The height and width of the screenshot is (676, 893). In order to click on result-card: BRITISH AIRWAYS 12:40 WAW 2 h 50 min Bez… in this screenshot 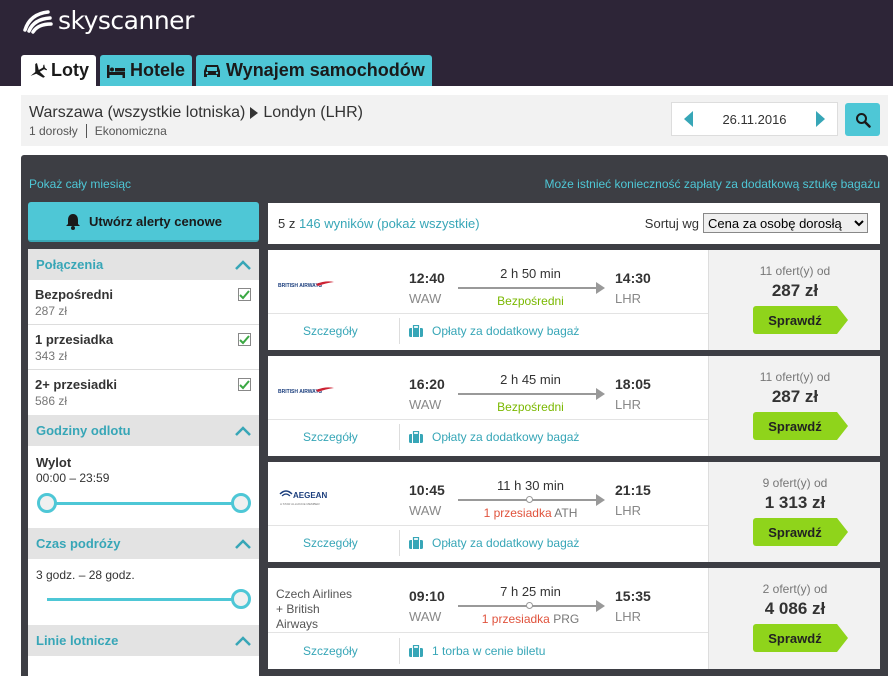, I will do `click(574, 300)`.